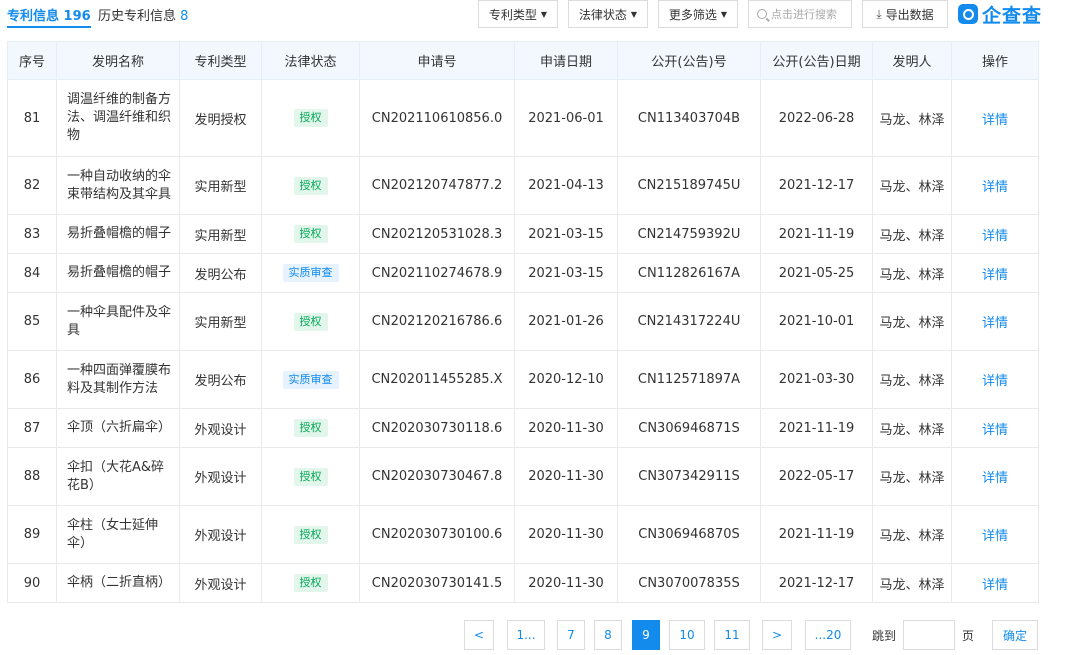  I want to click on legal-status-dropdown: 法律状态 ▼, so click(608, 14).